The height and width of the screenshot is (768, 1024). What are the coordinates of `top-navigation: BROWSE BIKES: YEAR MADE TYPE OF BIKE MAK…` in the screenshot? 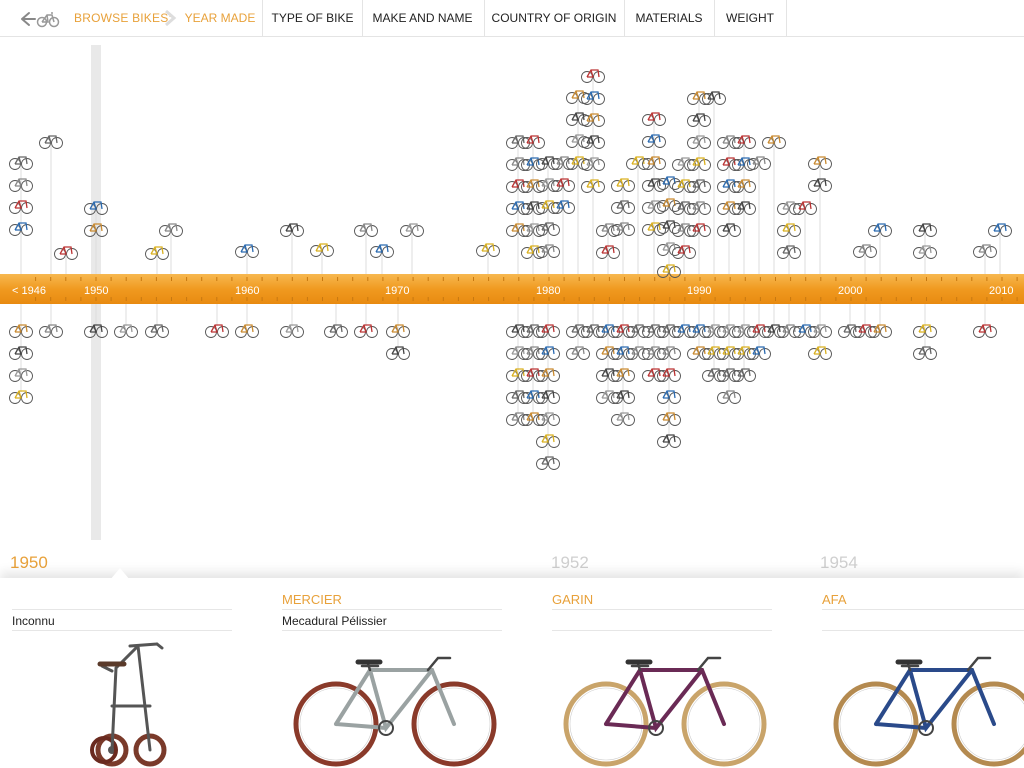 It's located at (512, 18).